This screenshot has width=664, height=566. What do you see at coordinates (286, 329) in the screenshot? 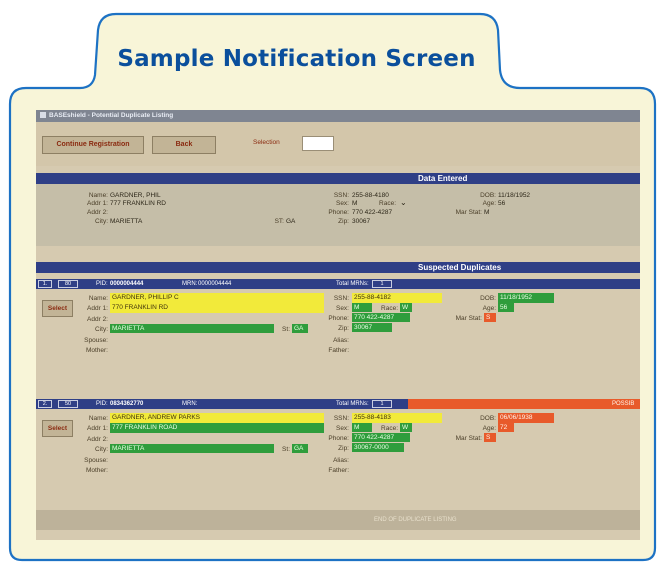
I see `d1-st-label: St:` at bounding box center [286, 329].